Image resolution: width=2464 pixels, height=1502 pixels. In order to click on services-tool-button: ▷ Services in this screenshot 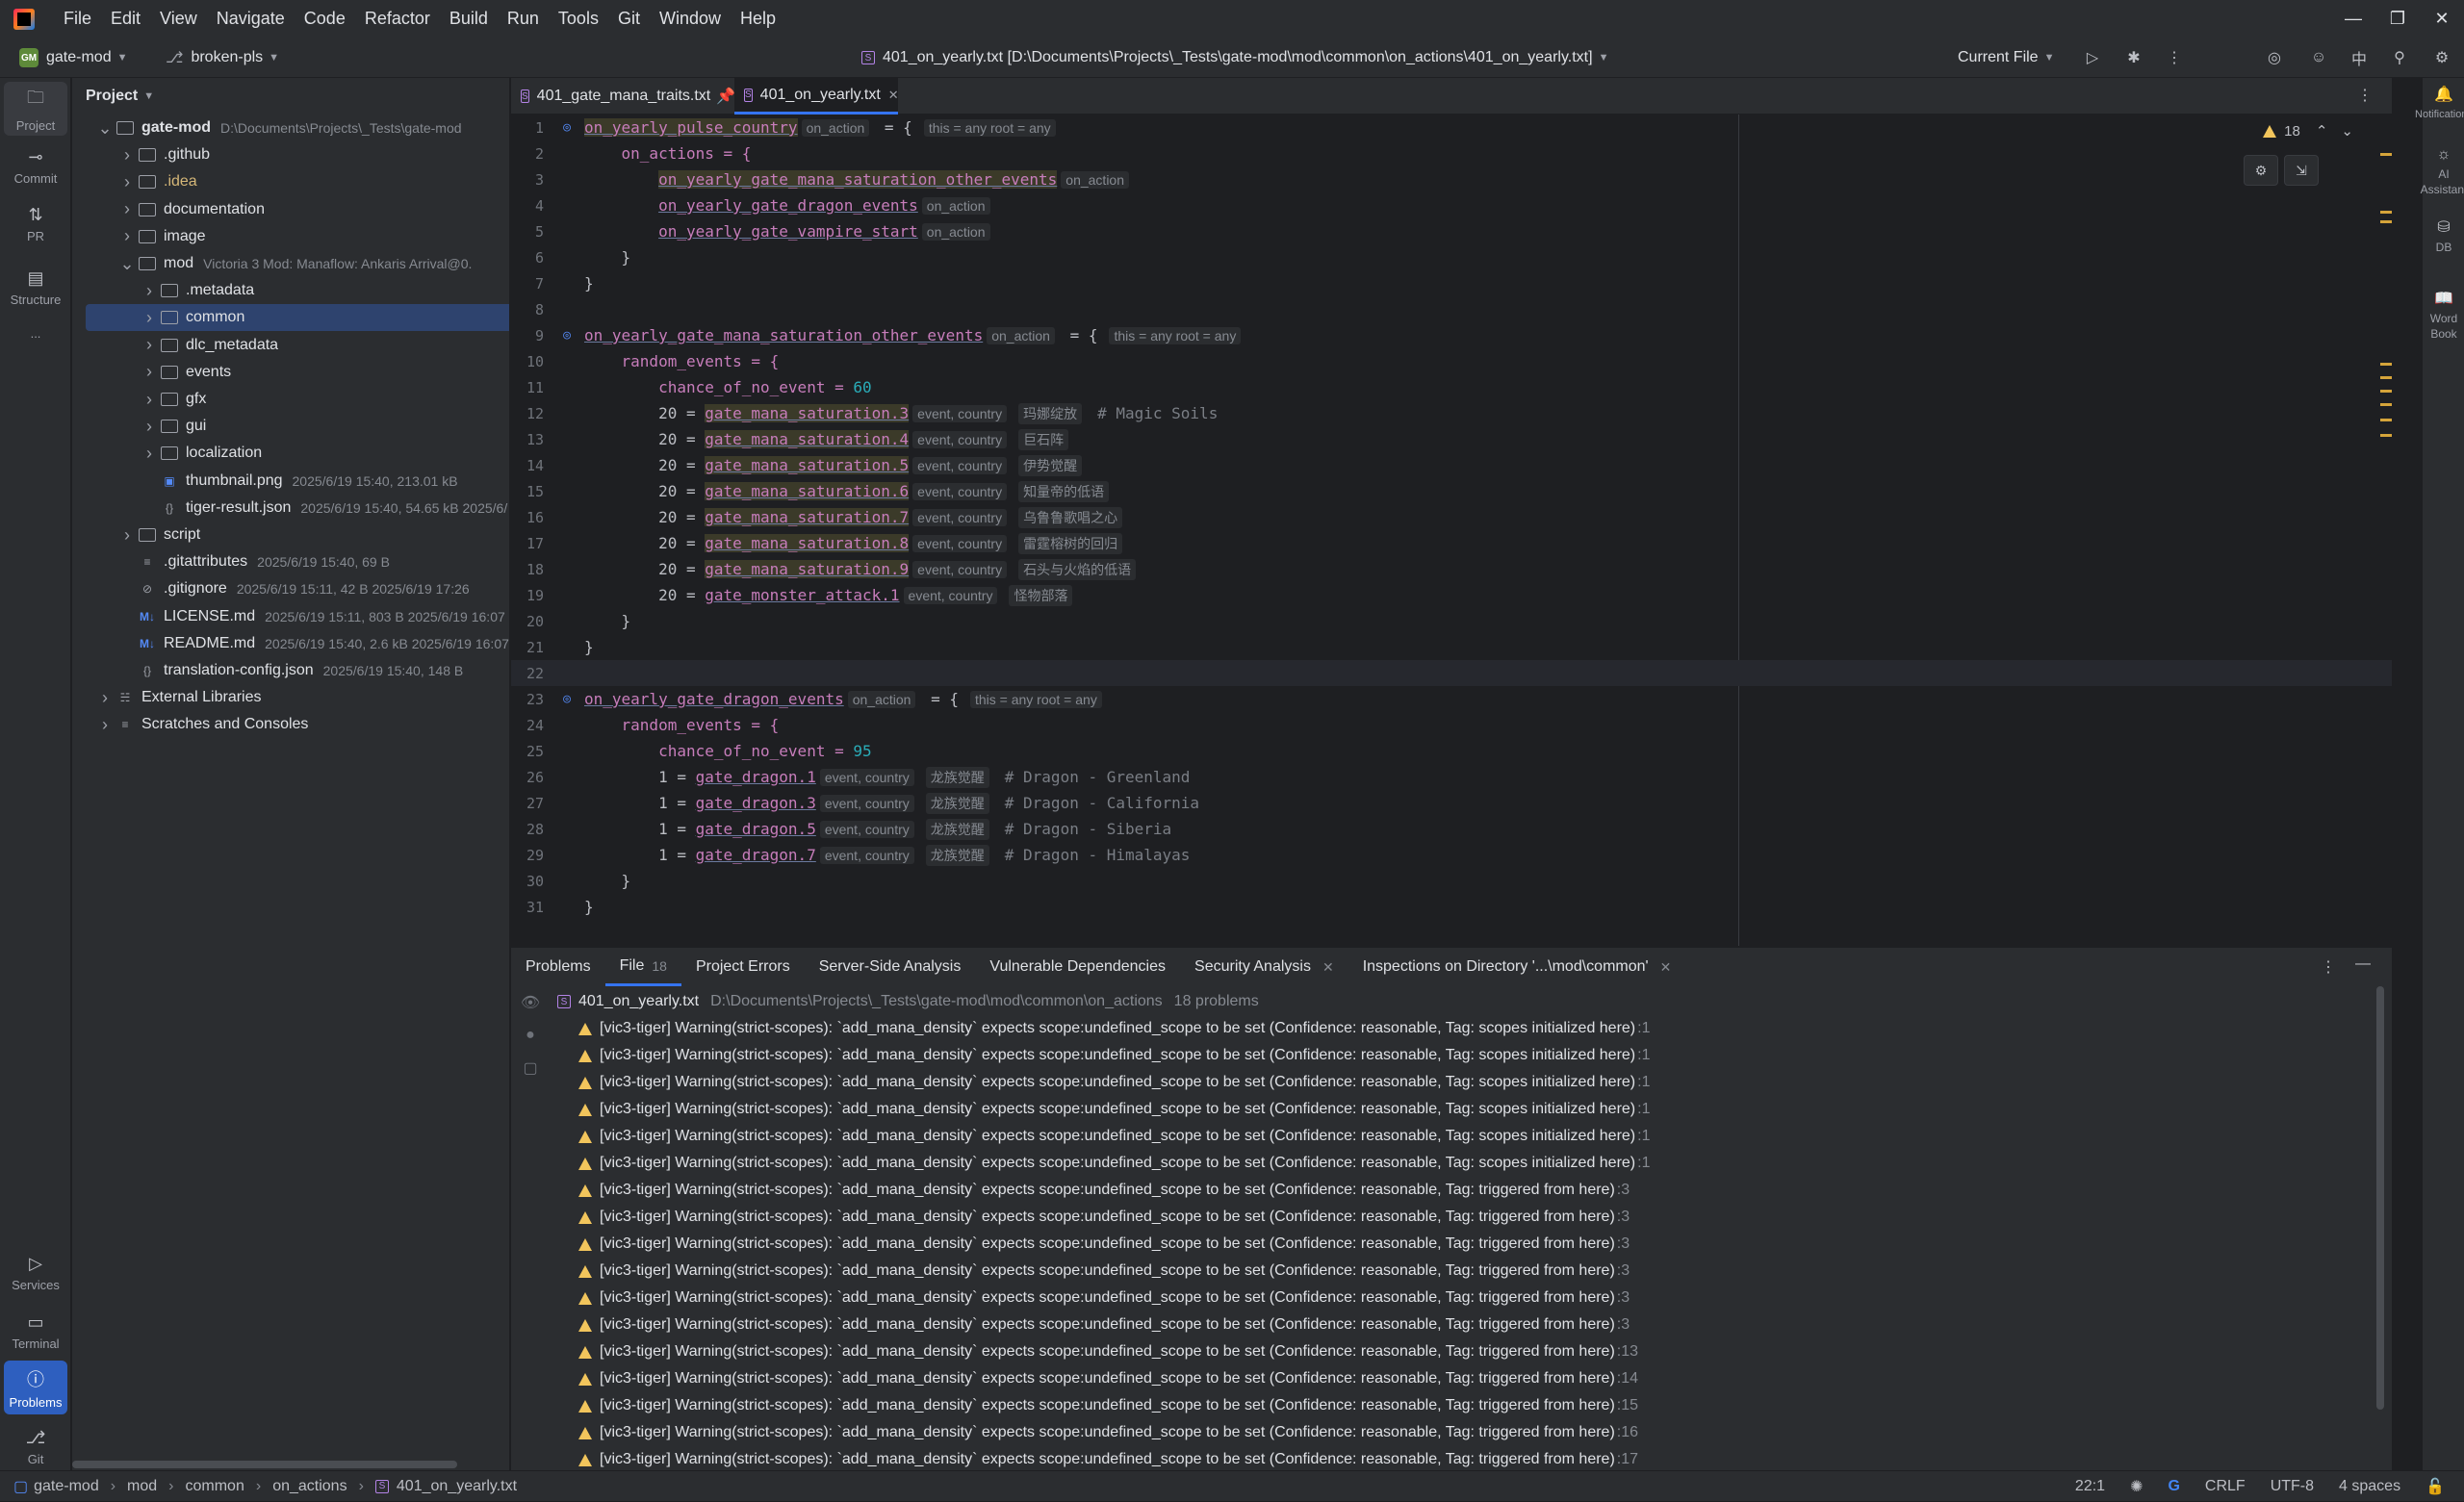, I will do `click(35, 1273)`.